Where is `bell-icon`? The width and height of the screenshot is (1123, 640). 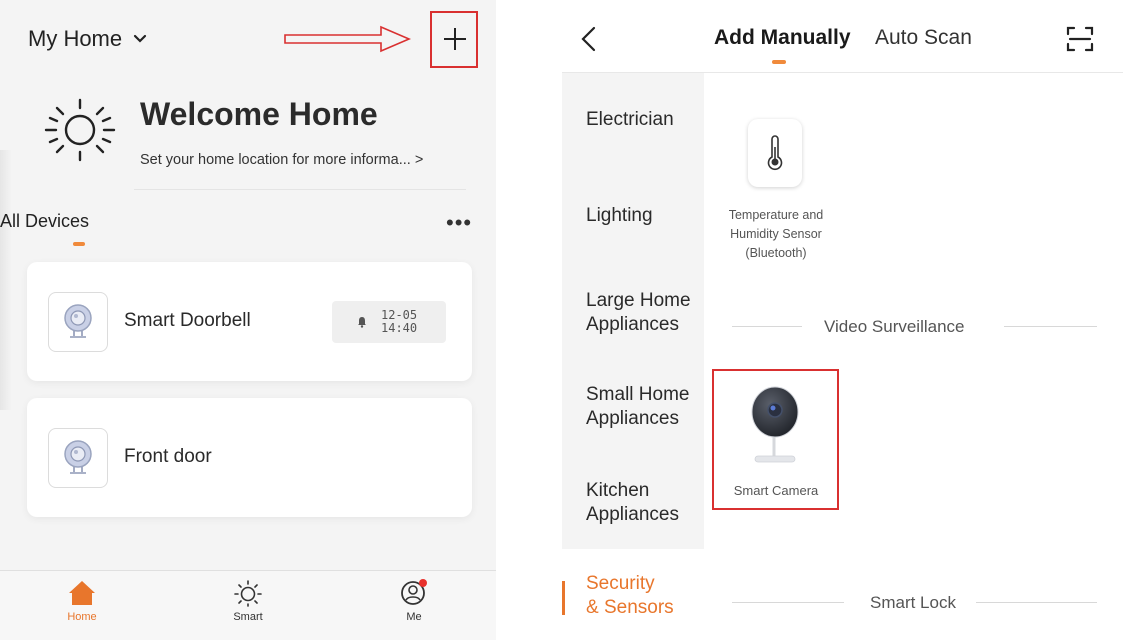
bell-icon is located at coordinates (362, 322).